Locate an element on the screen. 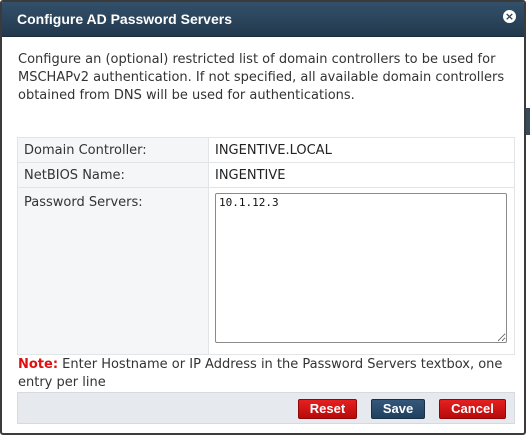 Image resolution: width=530 pixels, height=439 pixels. domain-controller-value: INGENTIVE.LOCAL is located at coordinates (361, 150).